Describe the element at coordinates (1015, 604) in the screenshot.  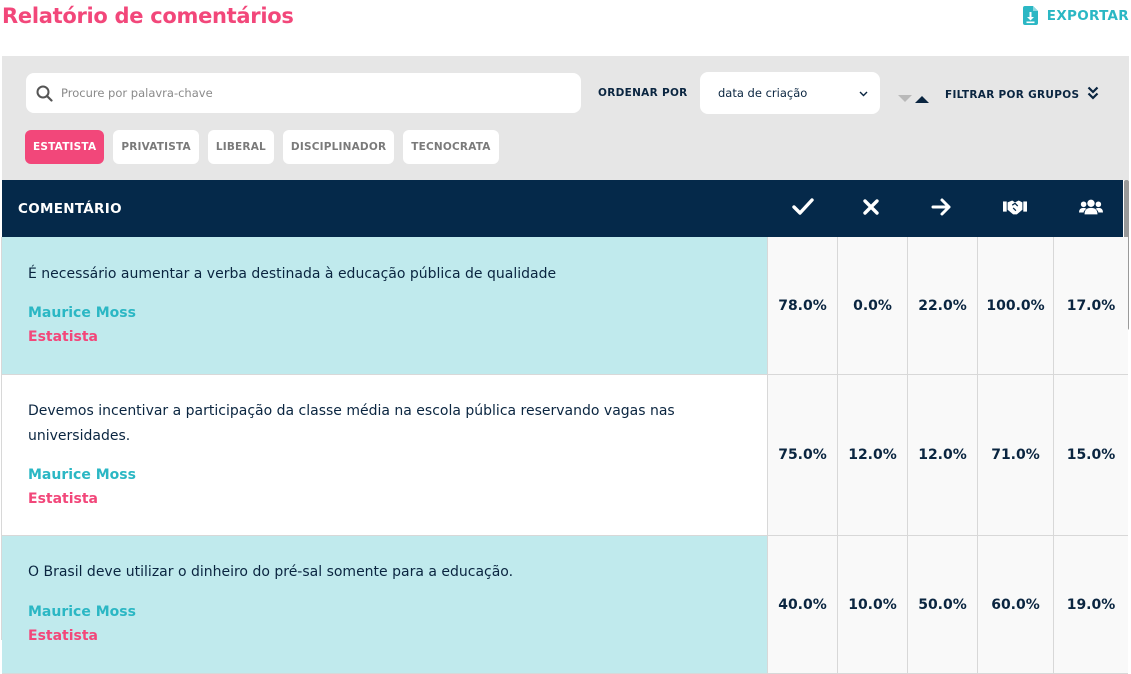
I see `consensus-percentage: 60.0%` at that location.